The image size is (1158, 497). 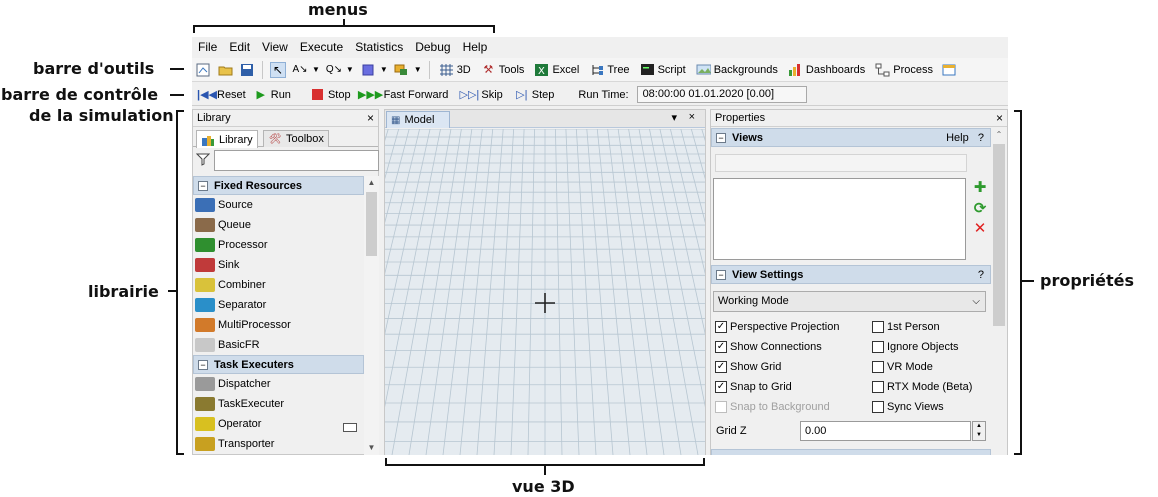 What do you see at coordinates (275, 47) in the screenshot?
I see `menu-view: View` at bounding box center [275, 47].